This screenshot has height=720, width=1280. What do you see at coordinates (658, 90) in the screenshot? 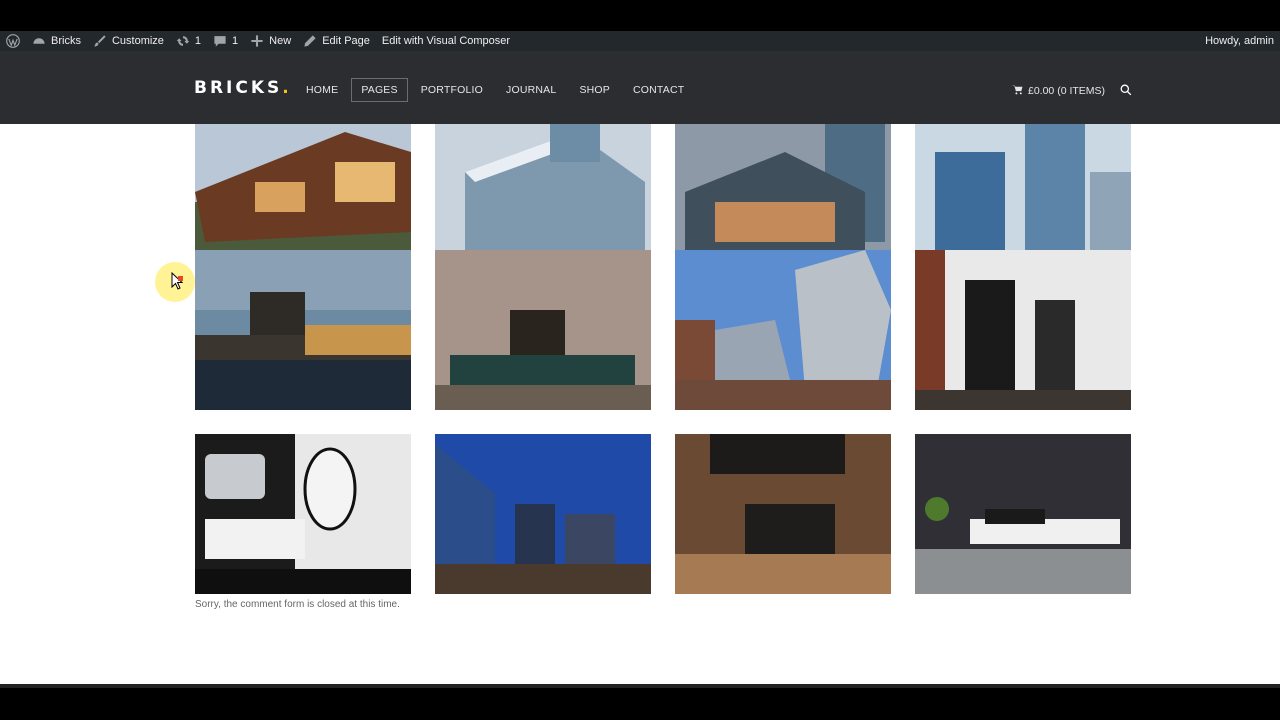
I see `nav-contact: CONTACT` at bounding box center [658, 90].